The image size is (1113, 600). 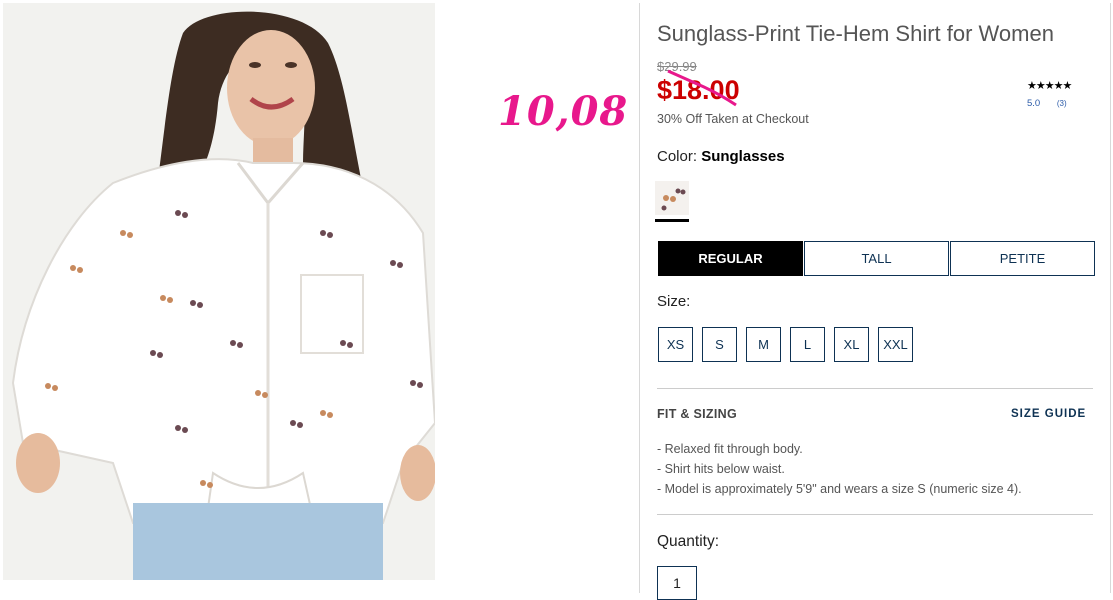 What do you see at coordinates (1062, 94) in the screenshot?
I see `product-rating: ★★★★★ 5.0 (3)` at bounding box center [1062, 94].